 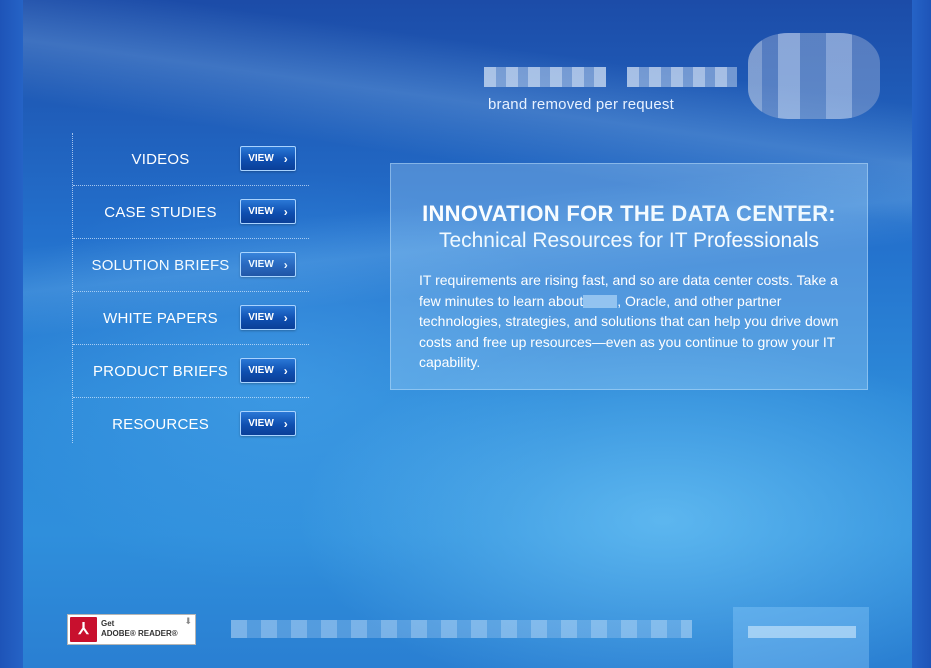 What do you see at coordinates (160, 318) in the screenshot?
I see `nav-label-white-papers: WHITE PAPERS` at bounding box center [160, 318].